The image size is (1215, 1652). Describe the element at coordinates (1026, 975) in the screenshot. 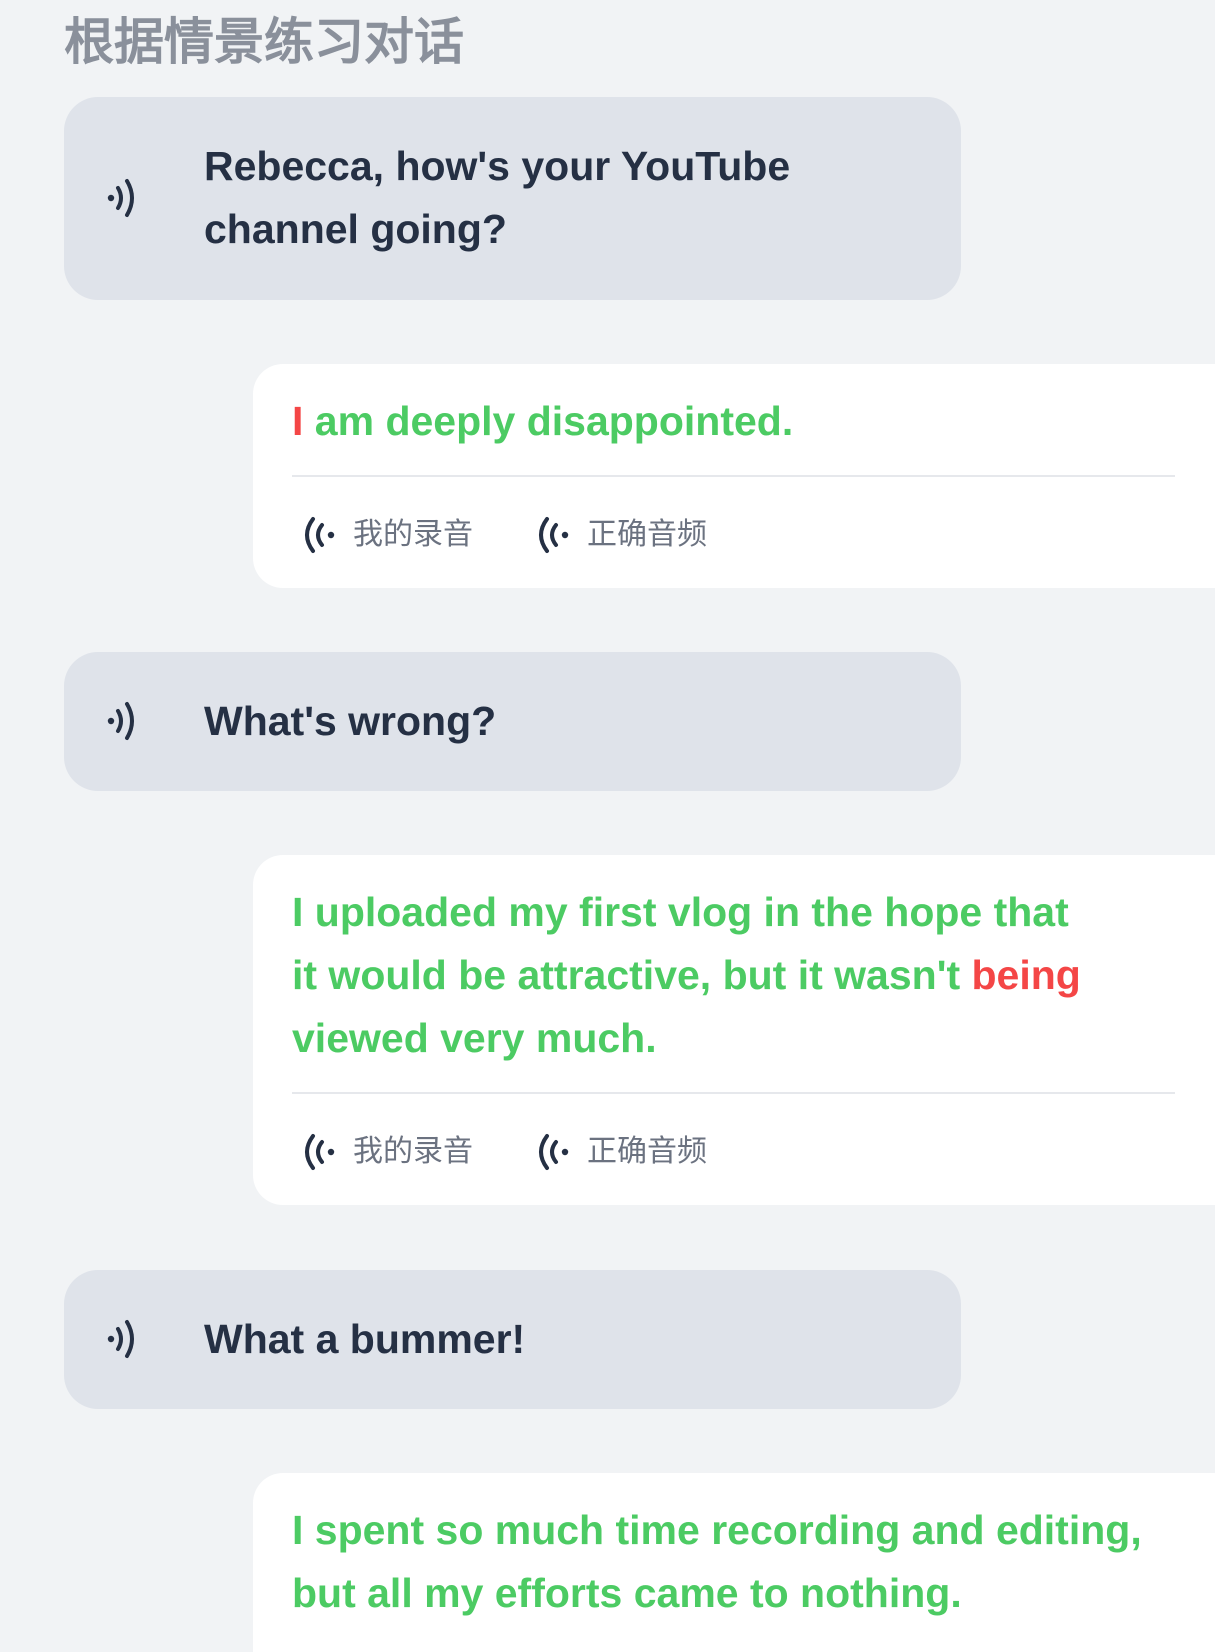

I see `answer-error-word: being` at that location.